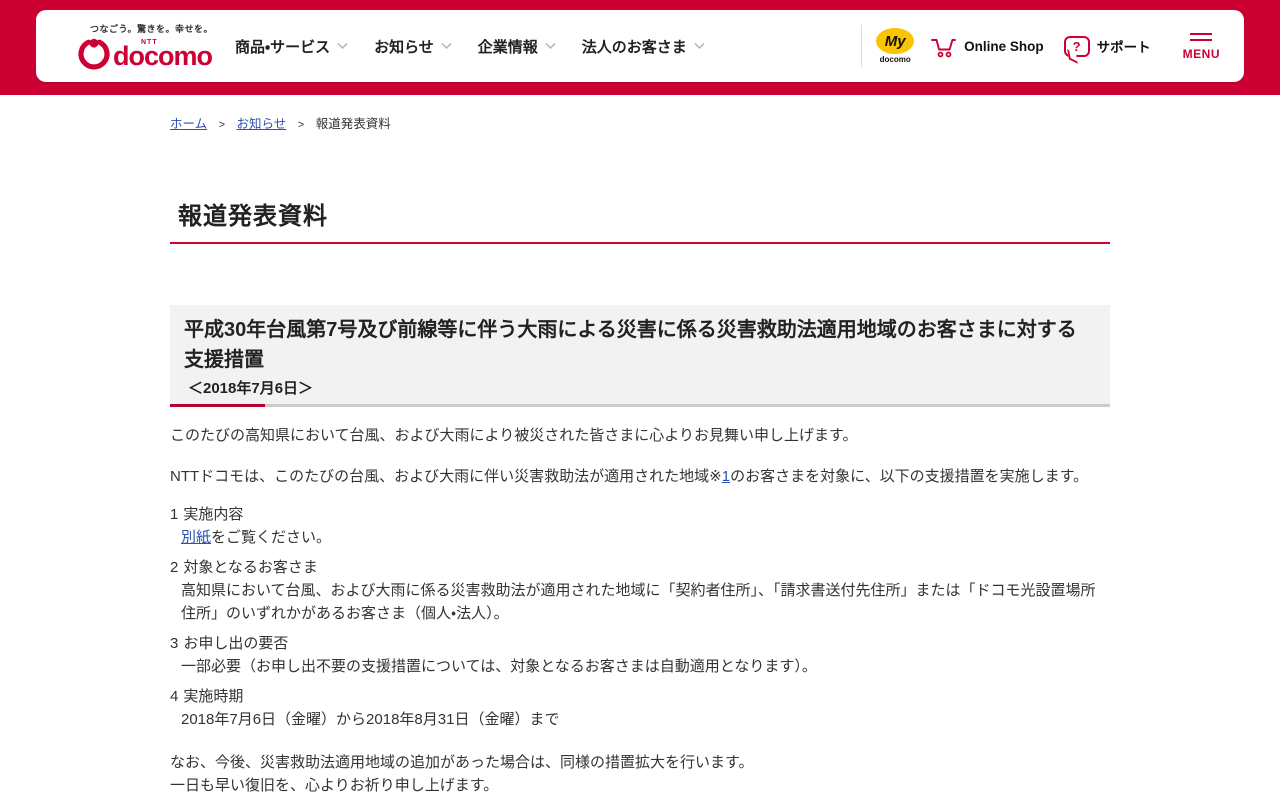  Describe the element at coordinates (645, 537) in the screenshot. I see `list-item-body: 別紙をご覧ください。` at that location.